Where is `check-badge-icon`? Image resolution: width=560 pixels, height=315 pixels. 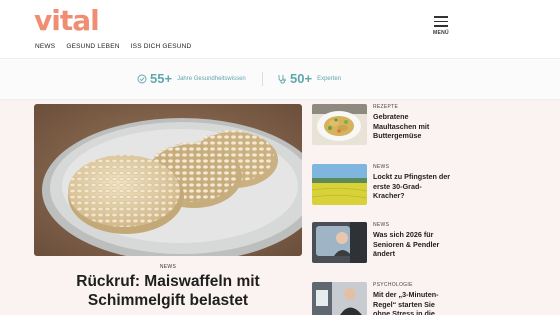
check-badge-icon is located at coordinates (142, 78).